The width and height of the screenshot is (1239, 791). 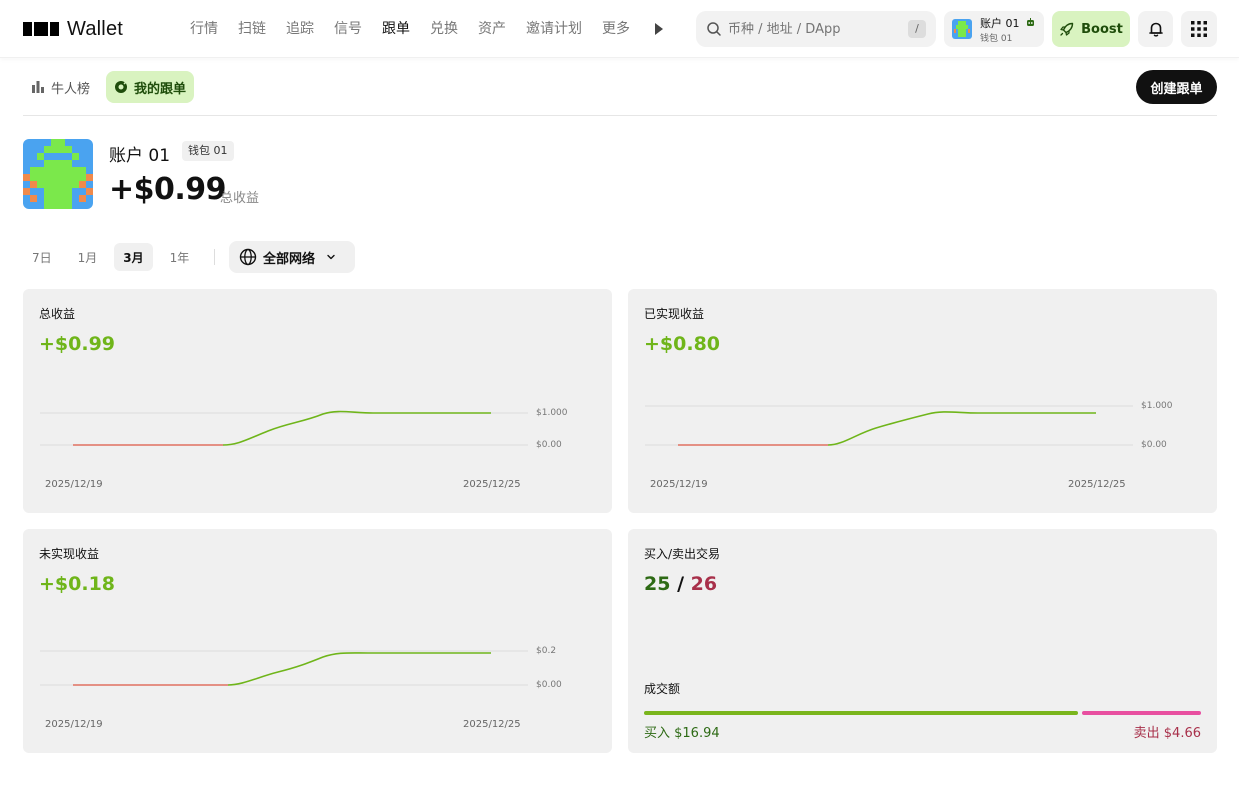 I want to click on profile-total-label: 总收益, so click(x=240, y=198).